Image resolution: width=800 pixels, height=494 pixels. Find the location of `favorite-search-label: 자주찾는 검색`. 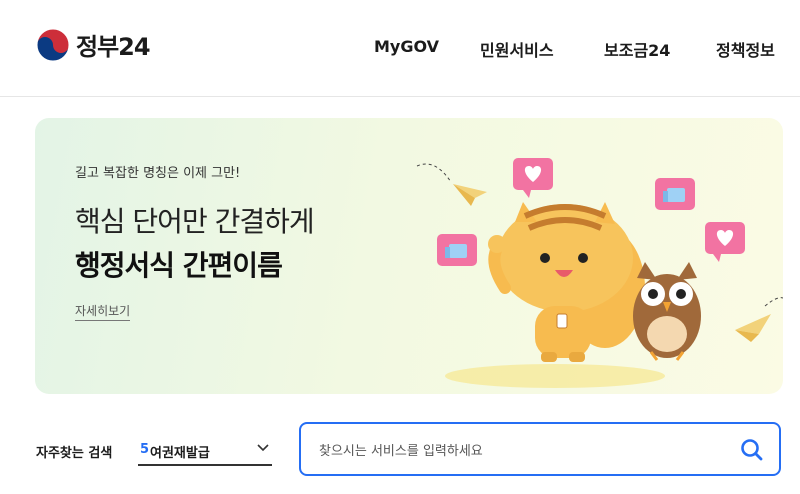

favorite-search-label: 자주찾는 검색 is located at coordinates (74, 453).